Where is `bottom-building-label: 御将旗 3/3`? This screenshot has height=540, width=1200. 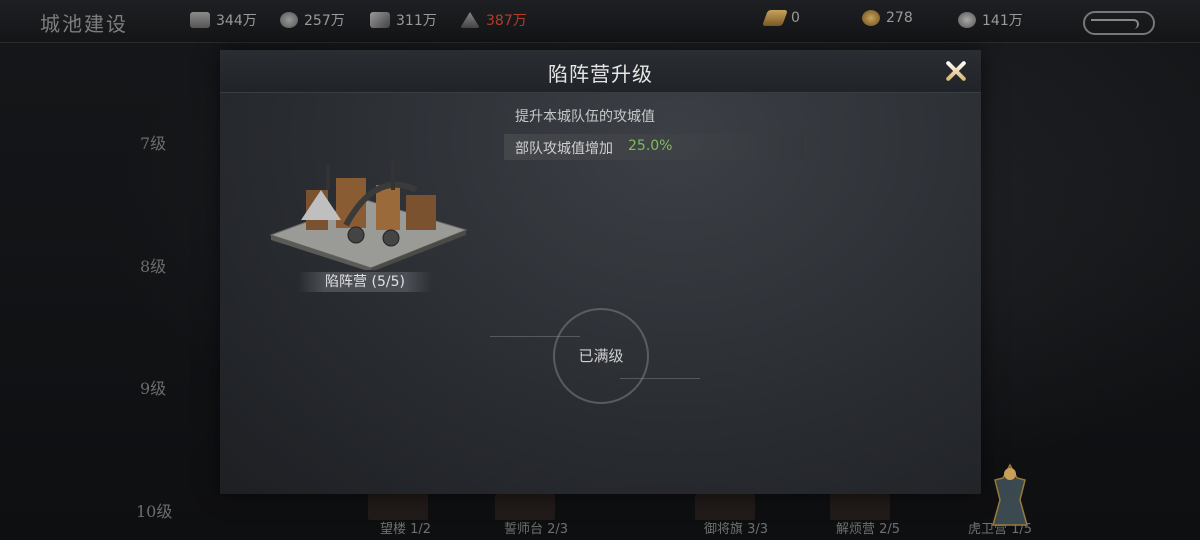
bottom-building-label: 御将旗 3/3 is located at coordinates (736, 527).